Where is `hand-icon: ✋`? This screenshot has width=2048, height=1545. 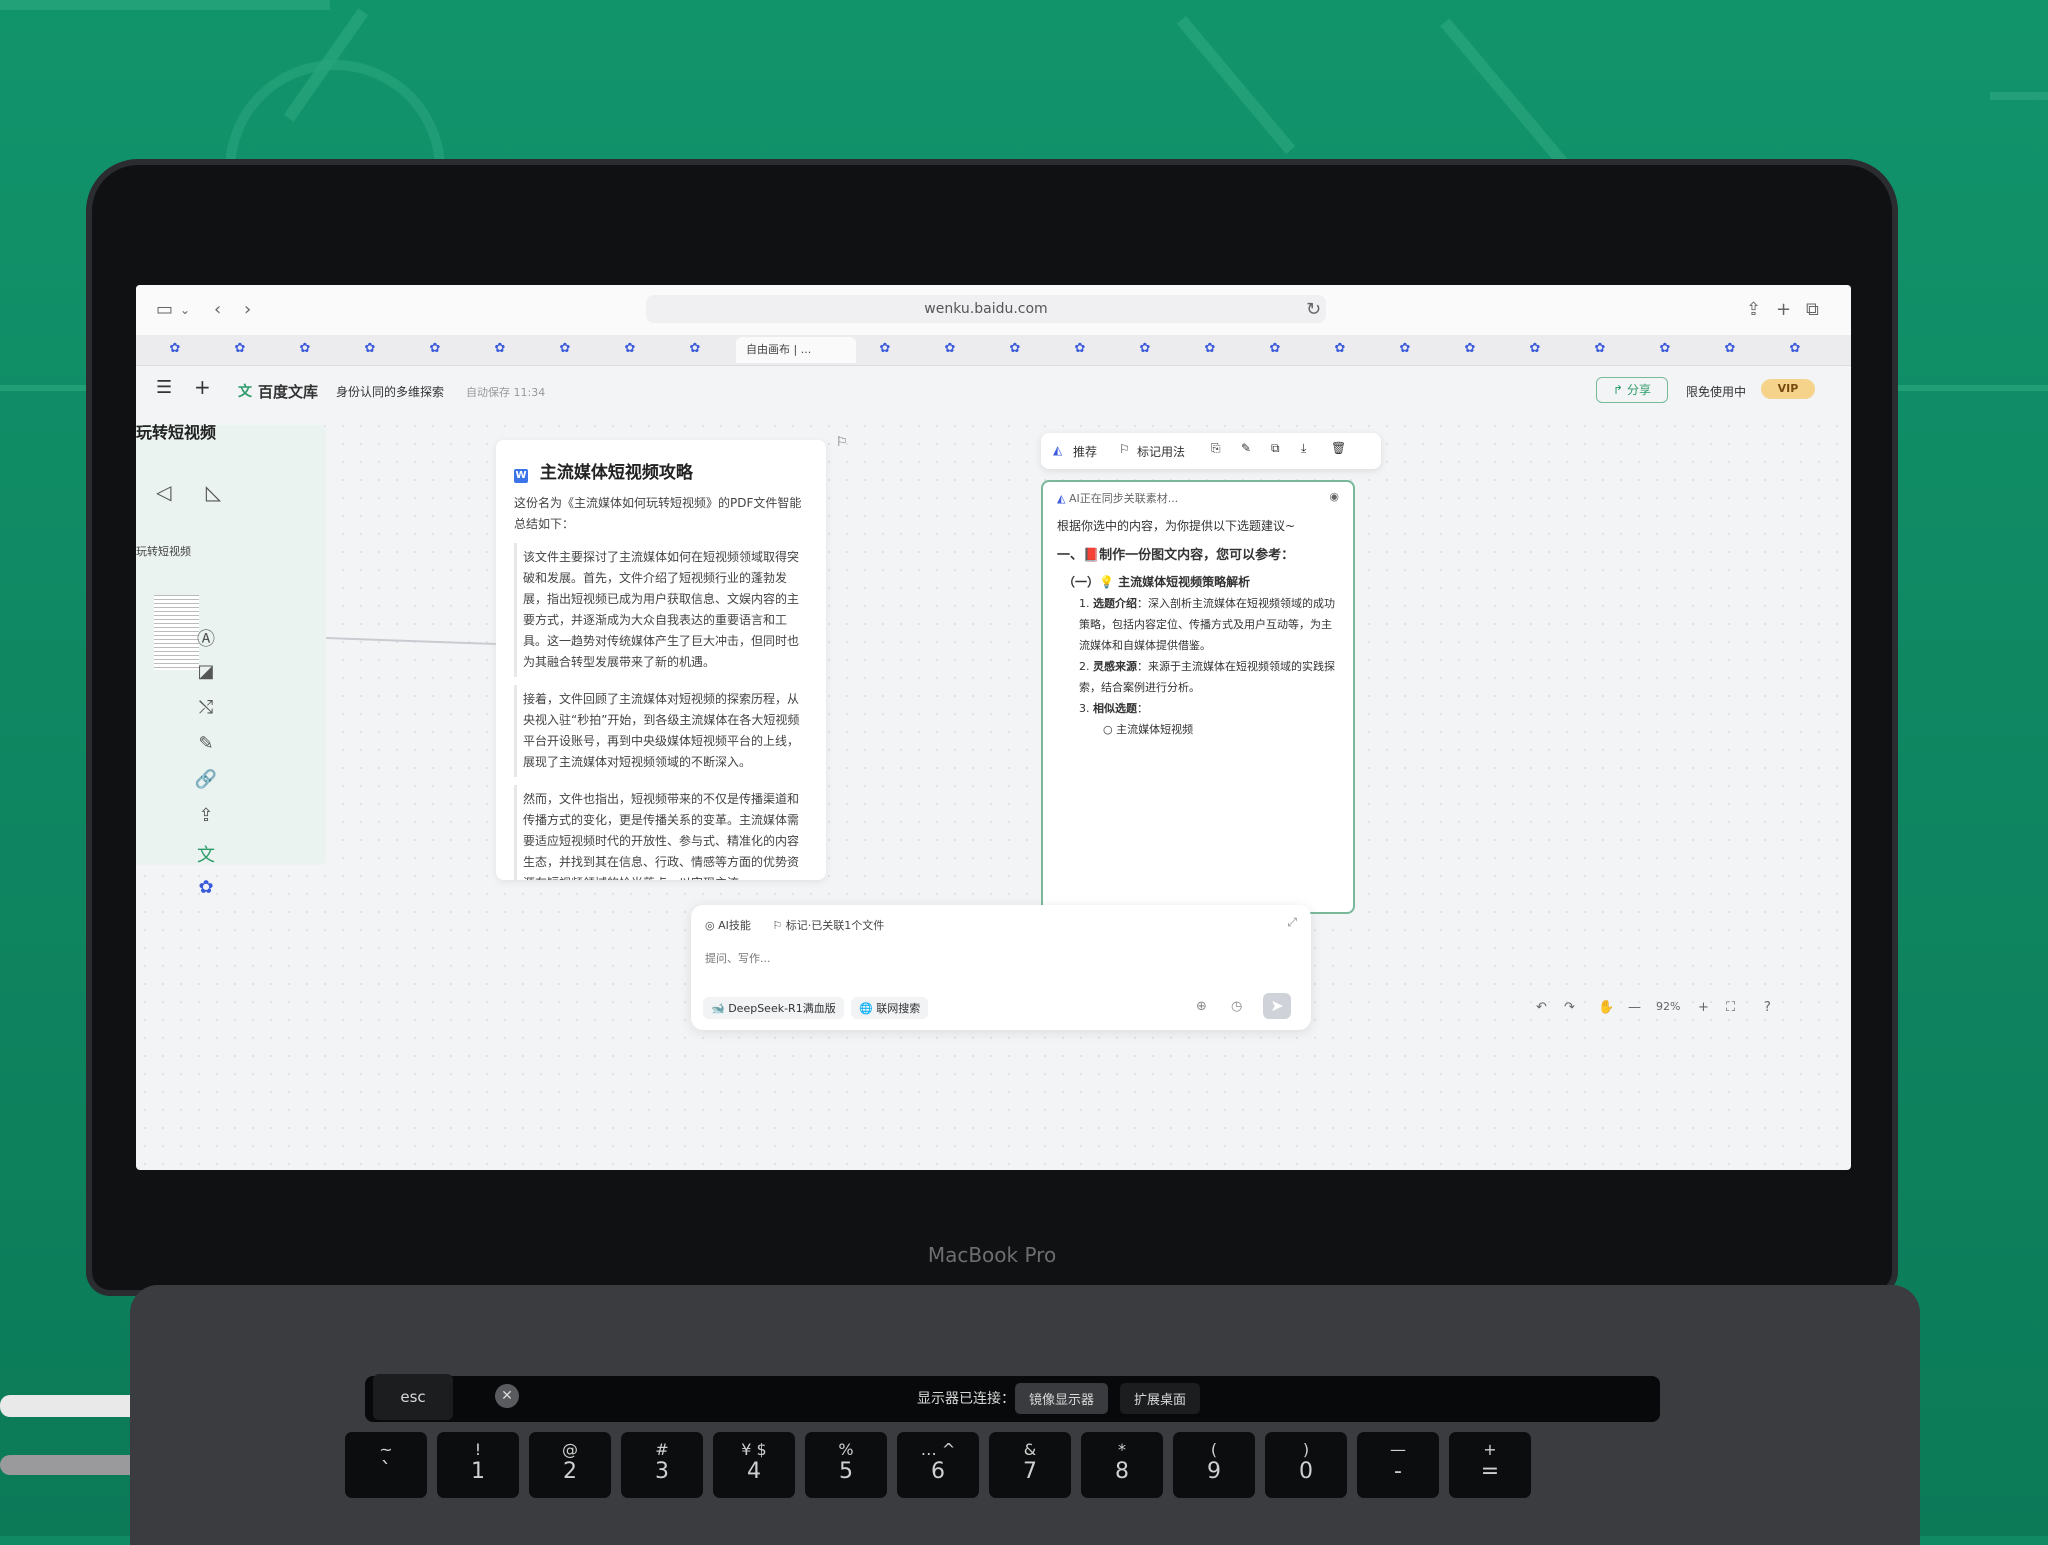 hand-icon: ✋ is located at coordinates (1606, 1007).